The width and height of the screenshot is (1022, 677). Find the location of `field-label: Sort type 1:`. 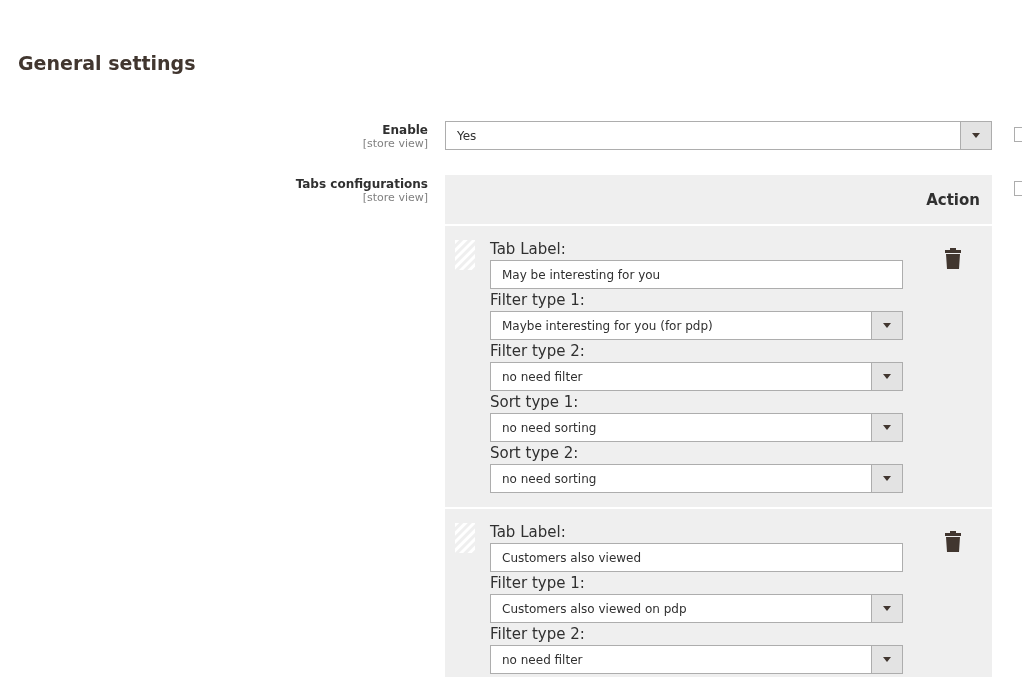

field-label: Sort type 1: is located at coordinates (535, 402).